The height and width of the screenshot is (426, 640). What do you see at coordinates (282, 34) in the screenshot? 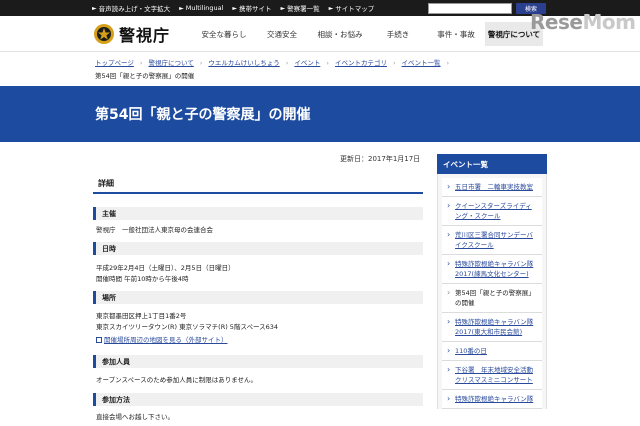
I see `nav-traffic-safety: 交通安全` at bounding box center [282, 34].